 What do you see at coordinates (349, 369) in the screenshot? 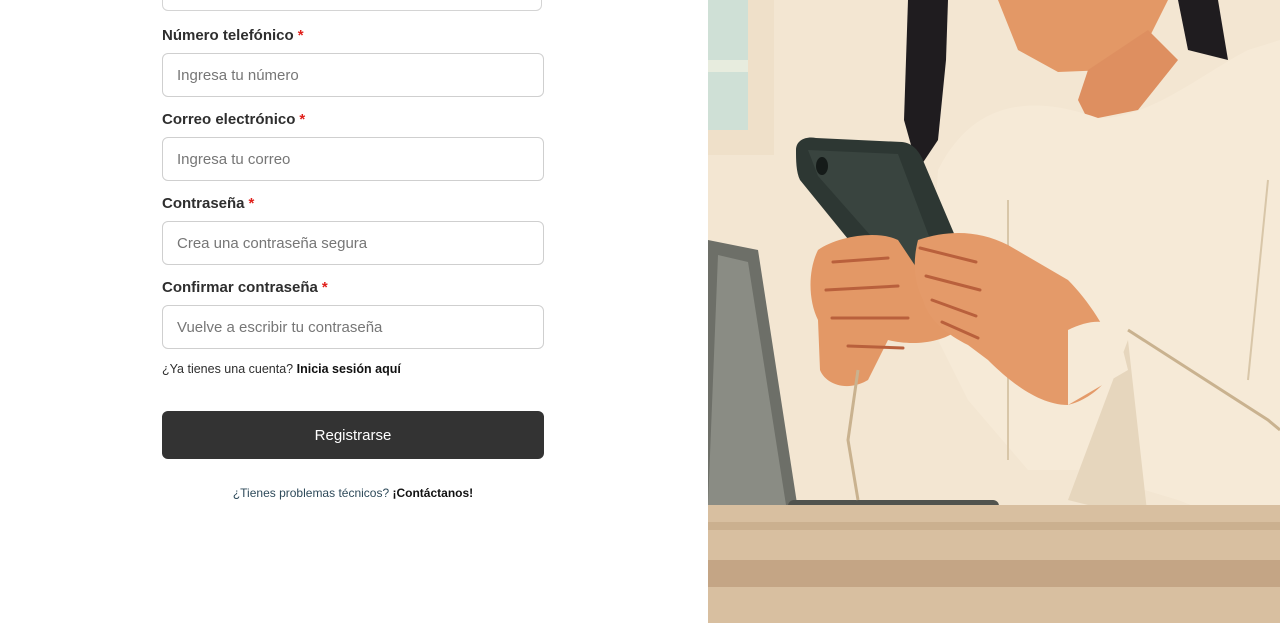
I see `login-link: Inicia sesión aquí` at bounding box center [349, 369].